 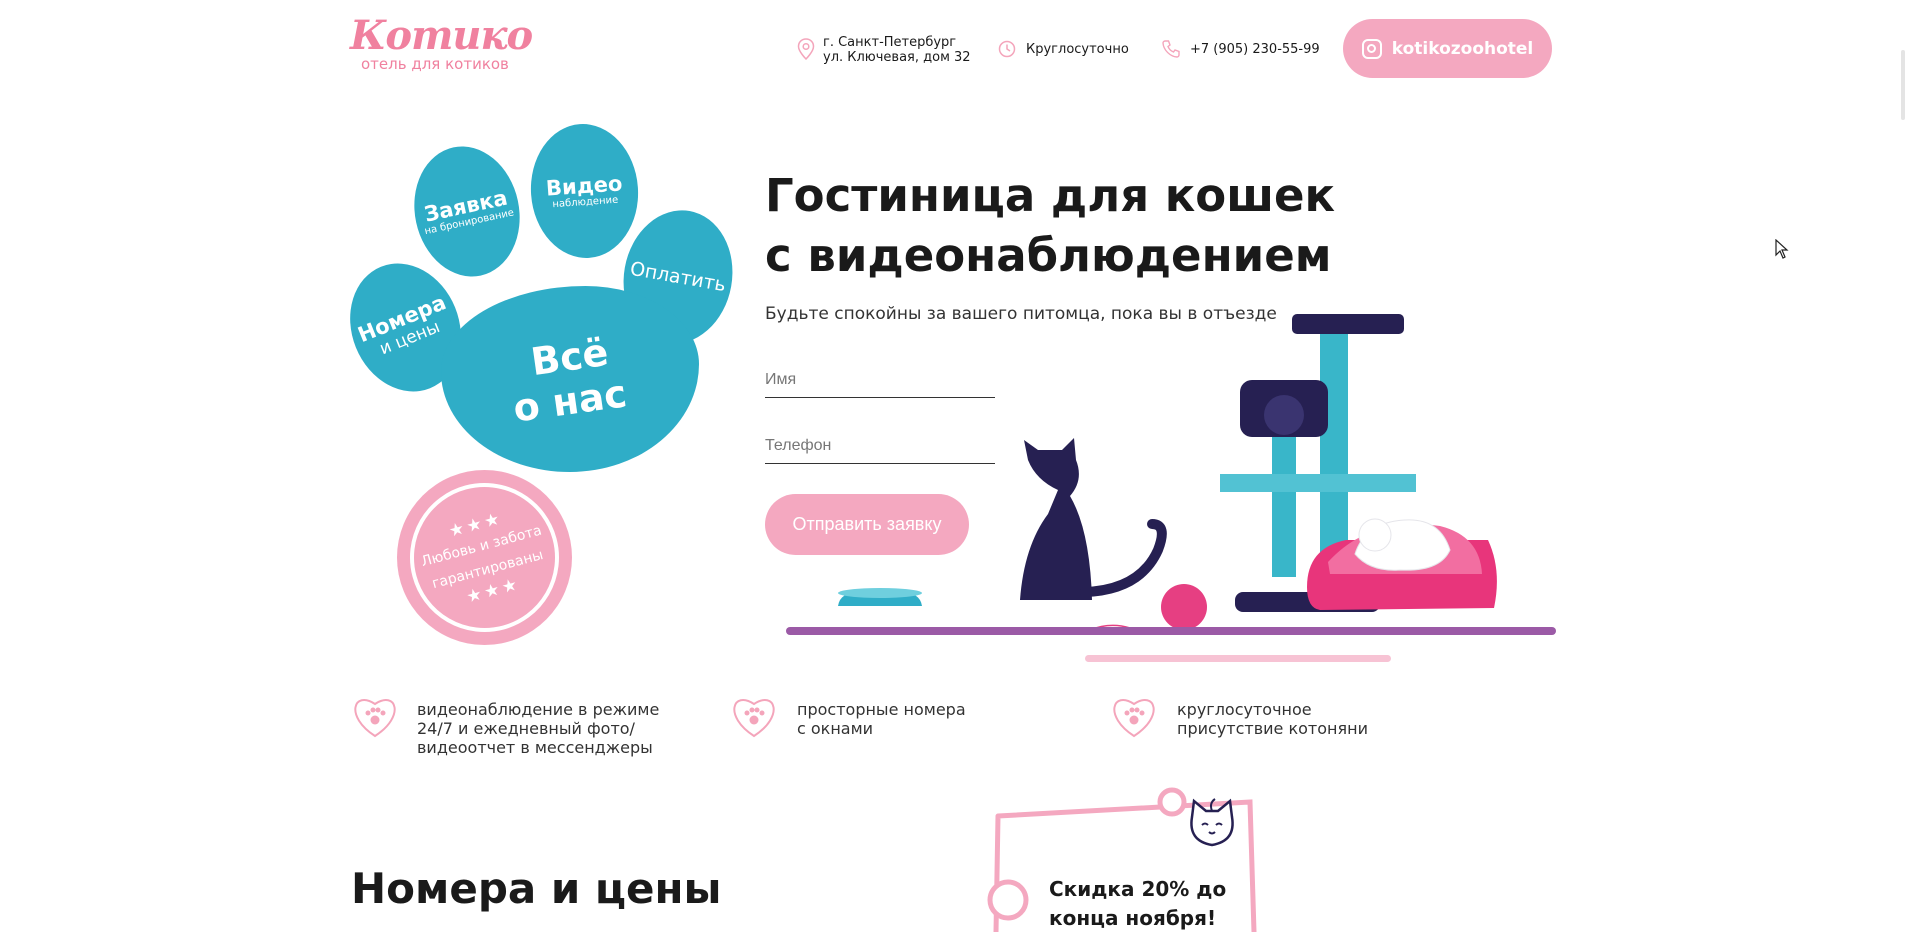 What do you see at coordinates (881, 709) in the screenshot?
I see `feature-rooms-line1: просторные номера` at bounding box center [881, 709].